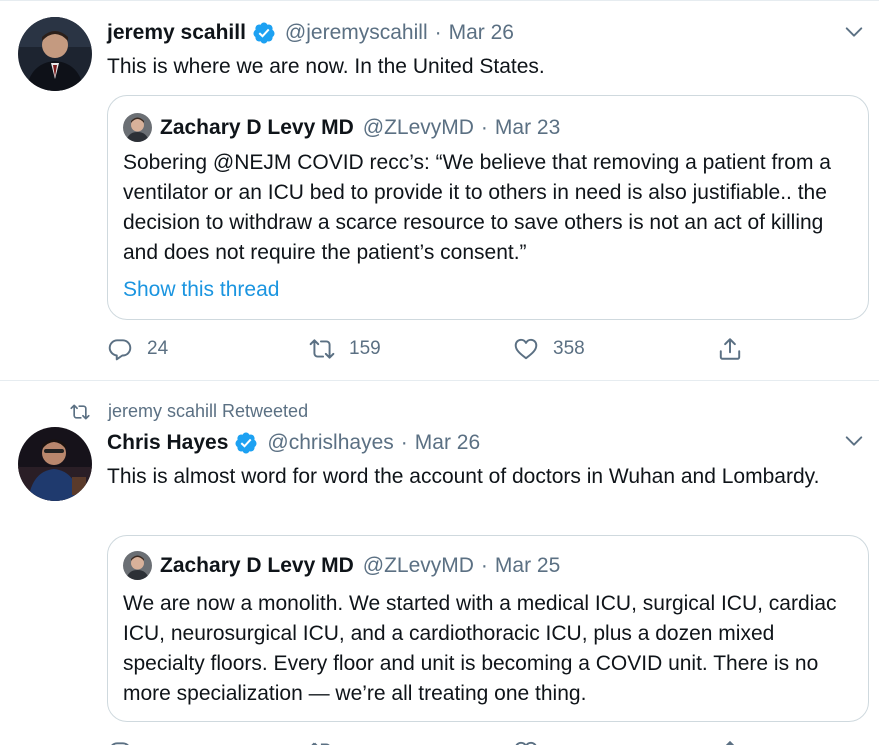 Image resolution: width=879 pixels, height=745 pixels. Describe the element at coordinates (208, 411) in the screenshot. I see `retweeted-by-text: jeremy scahill Retweeted` at that location.